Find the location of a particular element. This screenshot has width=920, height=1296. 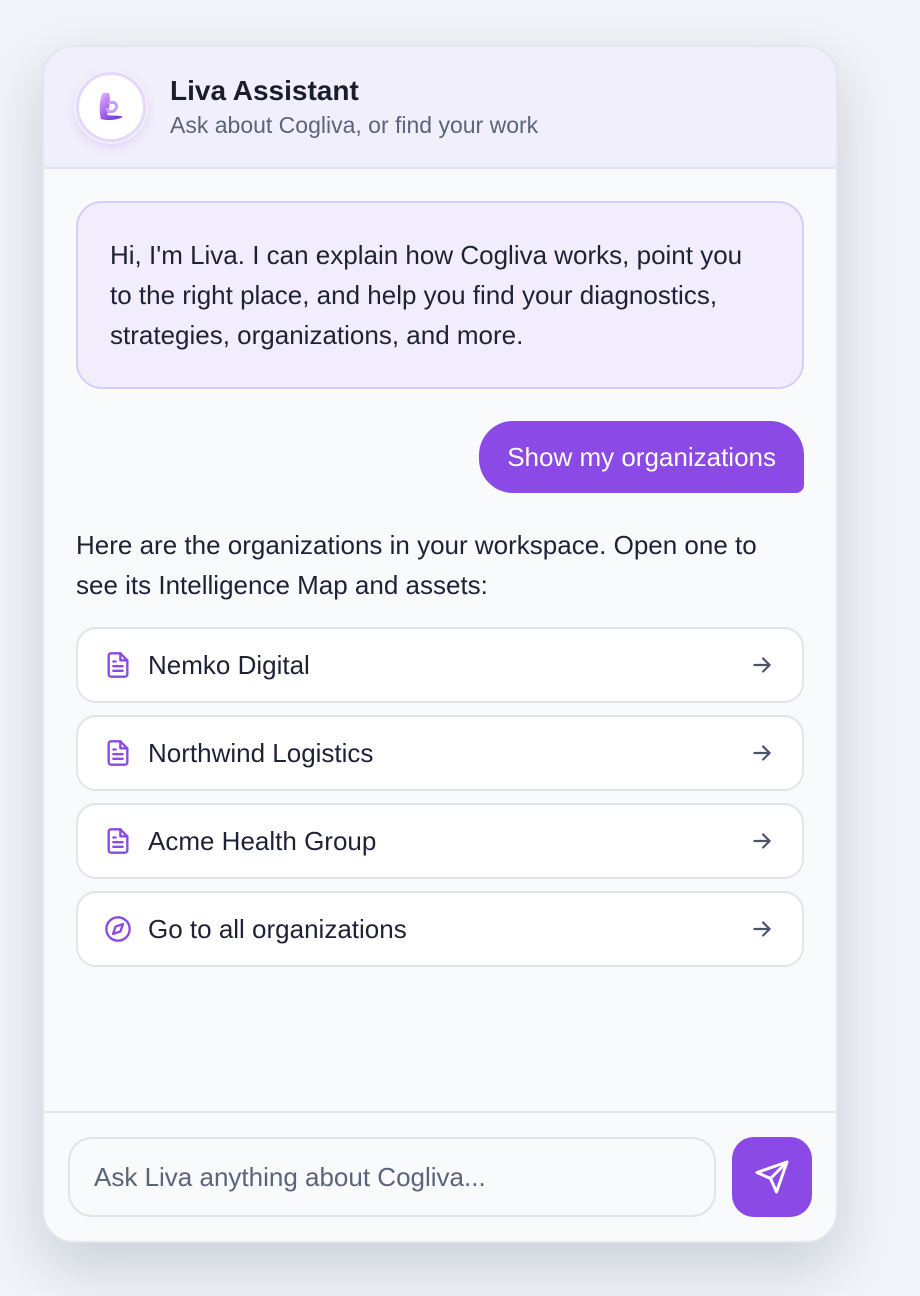

assistant-title: Liva Assistant is located at coordinates (264, 90).